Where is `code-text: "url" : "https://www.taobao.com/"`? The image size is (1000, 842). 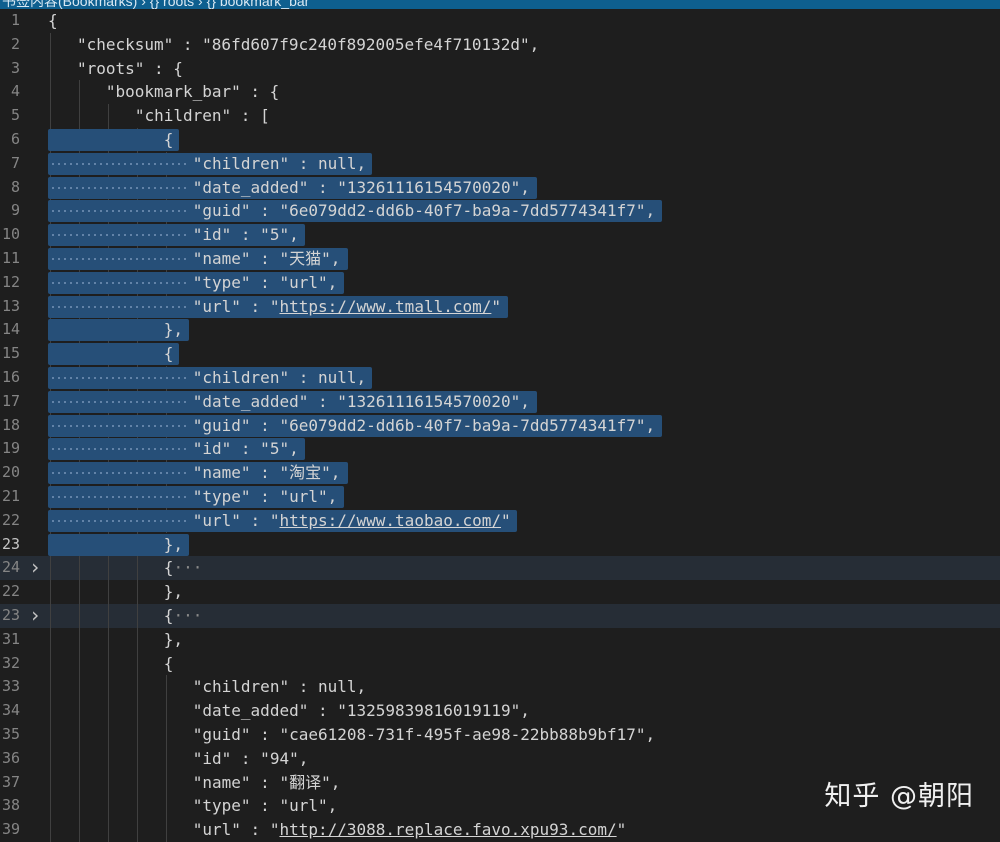 code-text: "url" : "https://www.taobao.com/" is located at coordinates (352, 521).